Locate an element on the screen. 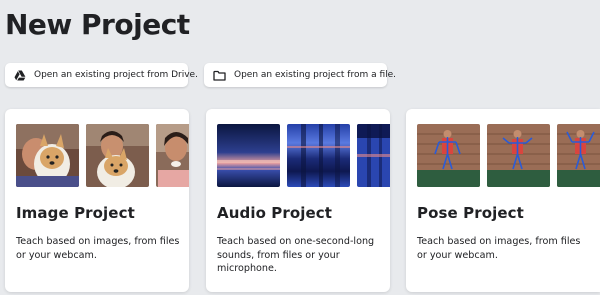 Image resolution: width=600 pixels, height=295 pixels. pose-project-thumbnails is located at coordinates (508, 155).